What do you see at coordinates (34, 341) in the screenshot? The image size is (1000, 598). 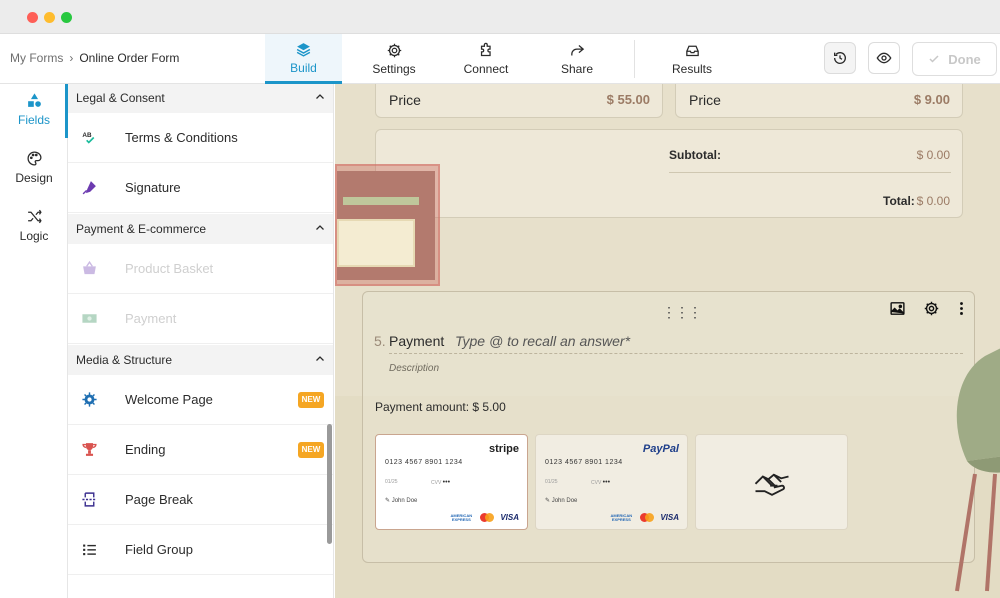 I see `left-rail: Fields Design Logic` at bounding box center [34, 341].